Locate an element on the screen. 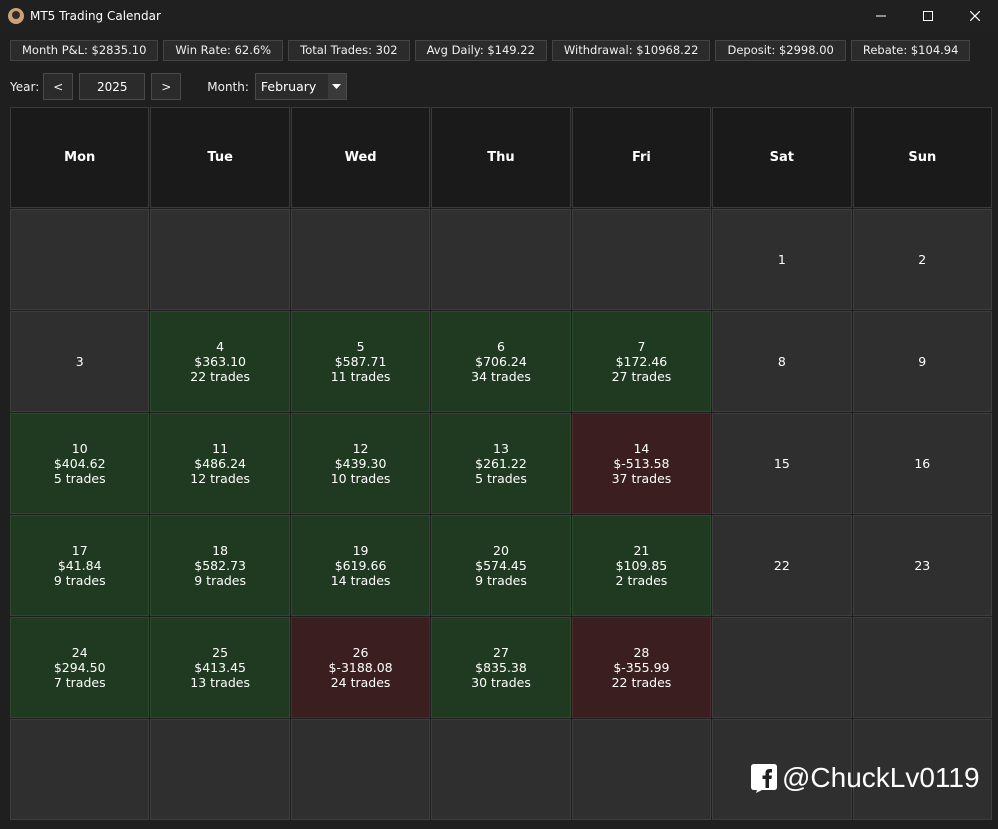 This screenshot has height=829, width=998. day-number: 4 is located at coordinates (220, 346).